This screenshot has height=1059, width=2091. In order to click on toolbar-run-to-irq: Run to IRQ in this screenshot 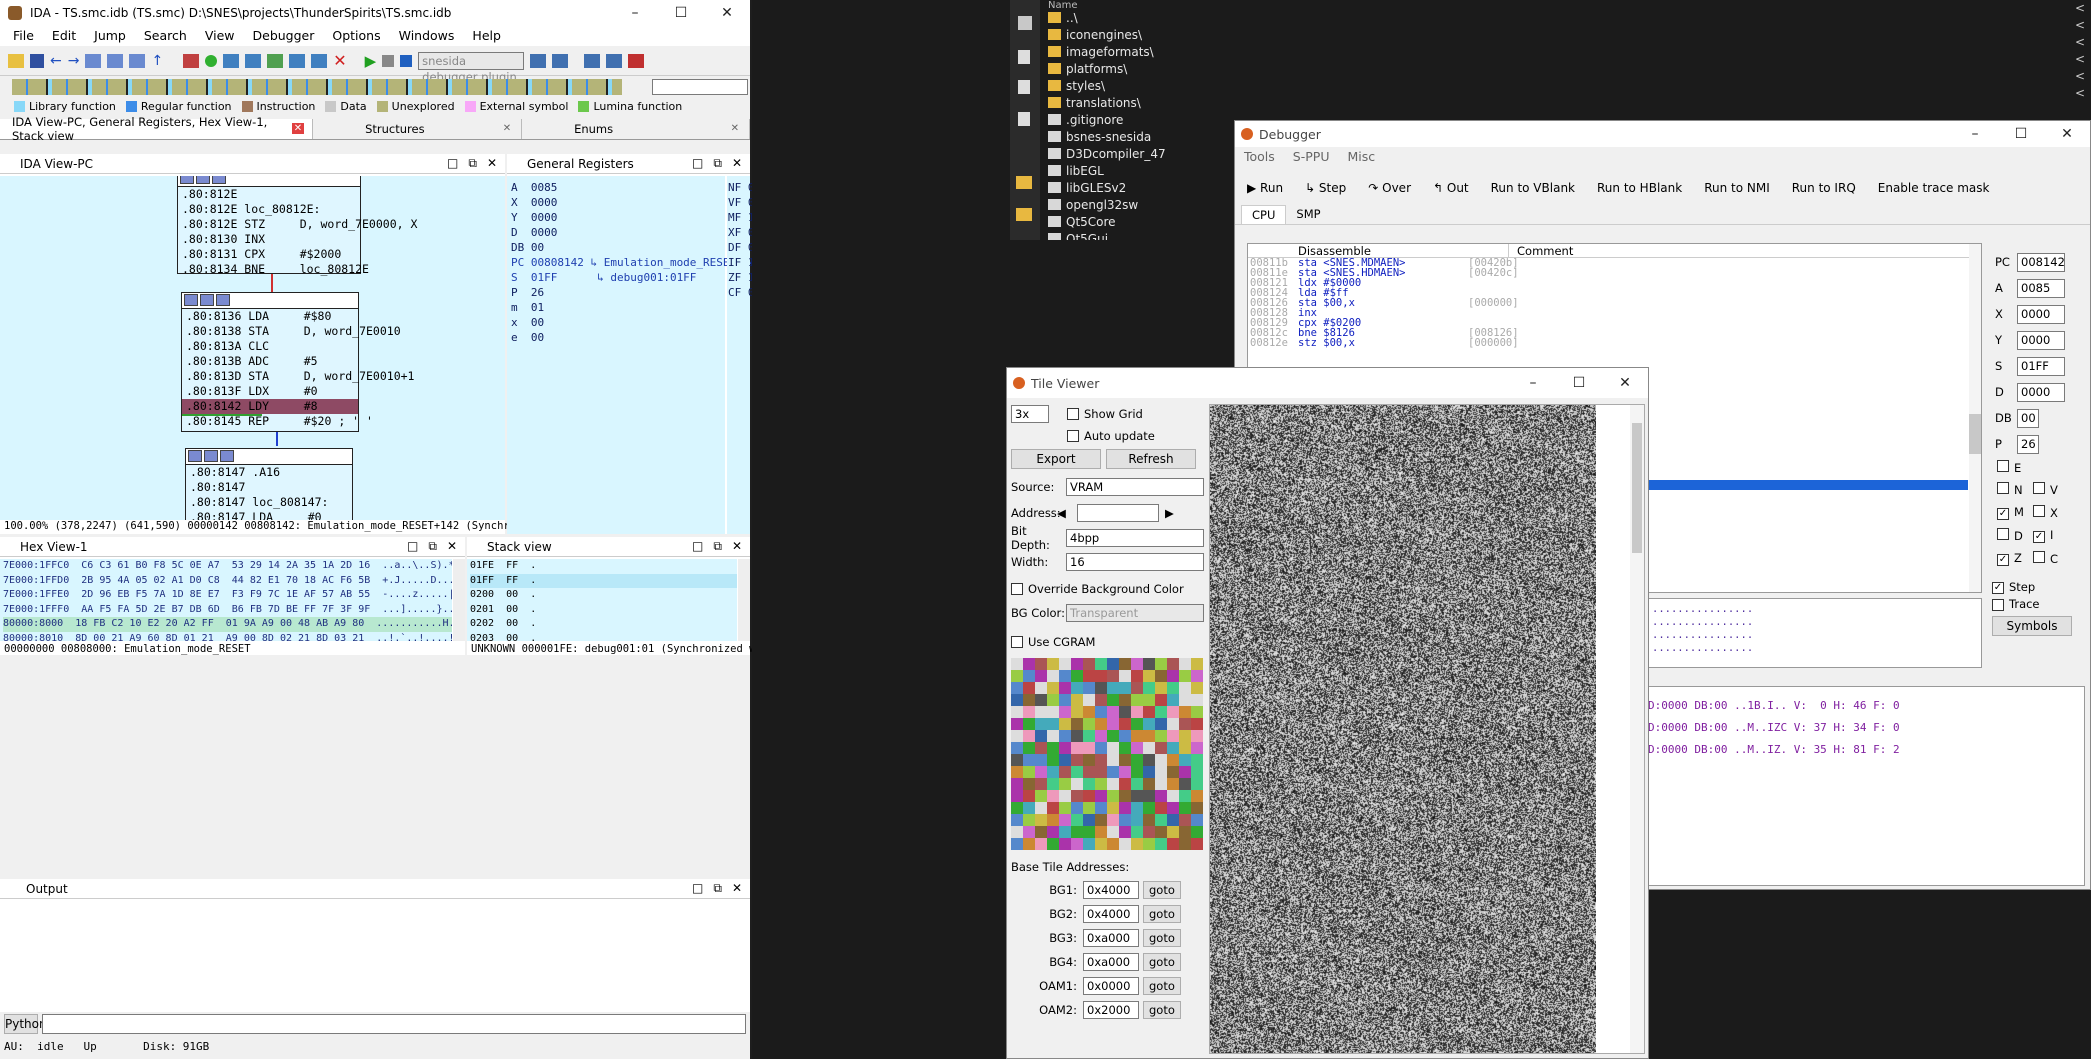, I will do `click(1824, 188)`.